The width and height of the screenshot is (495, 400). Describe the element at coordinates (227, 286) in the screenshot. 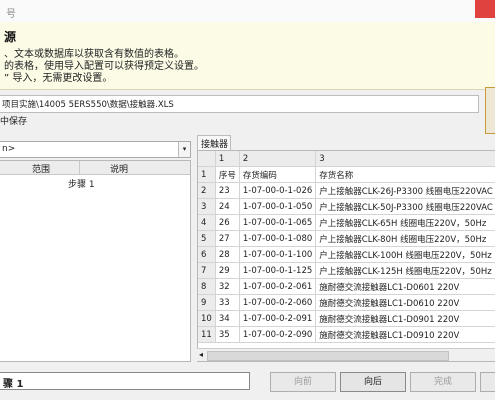

I see `grid-cell: 32` at that location.